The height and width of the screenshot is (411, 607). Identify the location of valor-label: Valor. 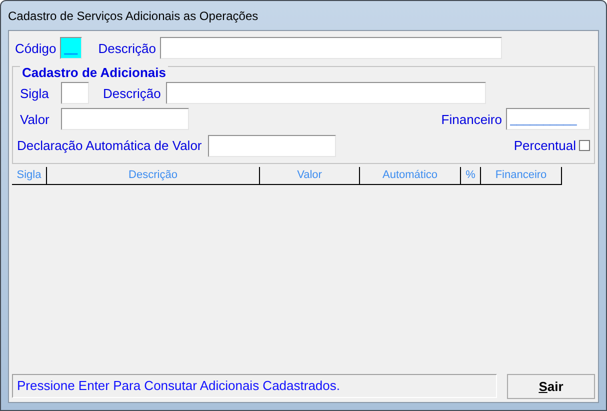
(34, 119).